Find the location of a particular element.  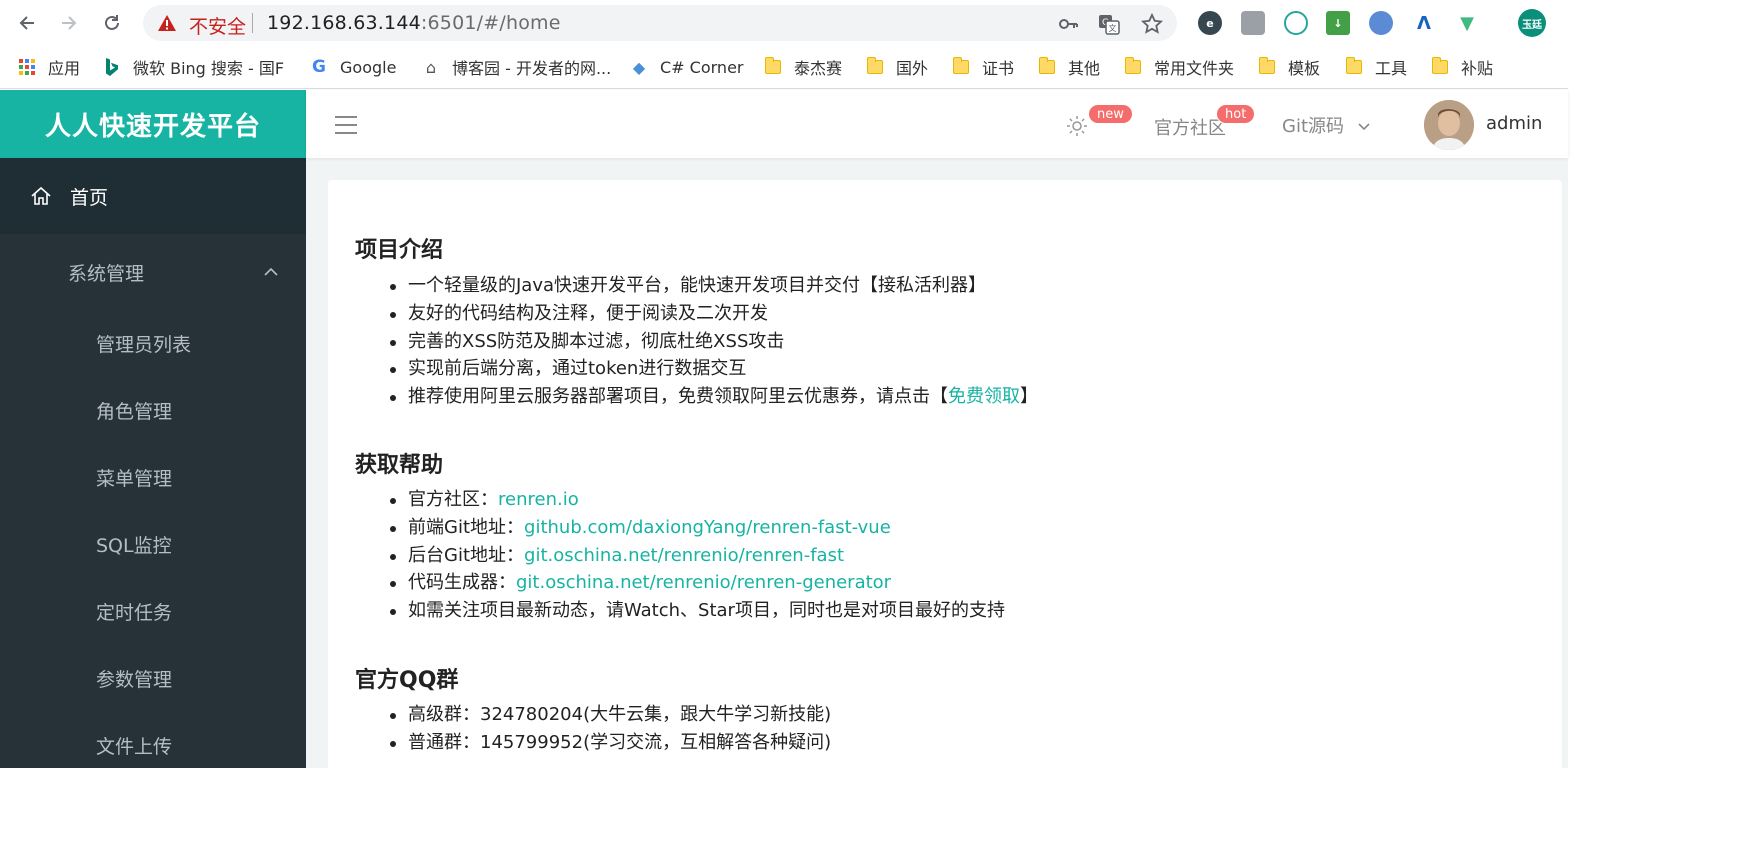

key-icon is located at coordinates (1068, 24).